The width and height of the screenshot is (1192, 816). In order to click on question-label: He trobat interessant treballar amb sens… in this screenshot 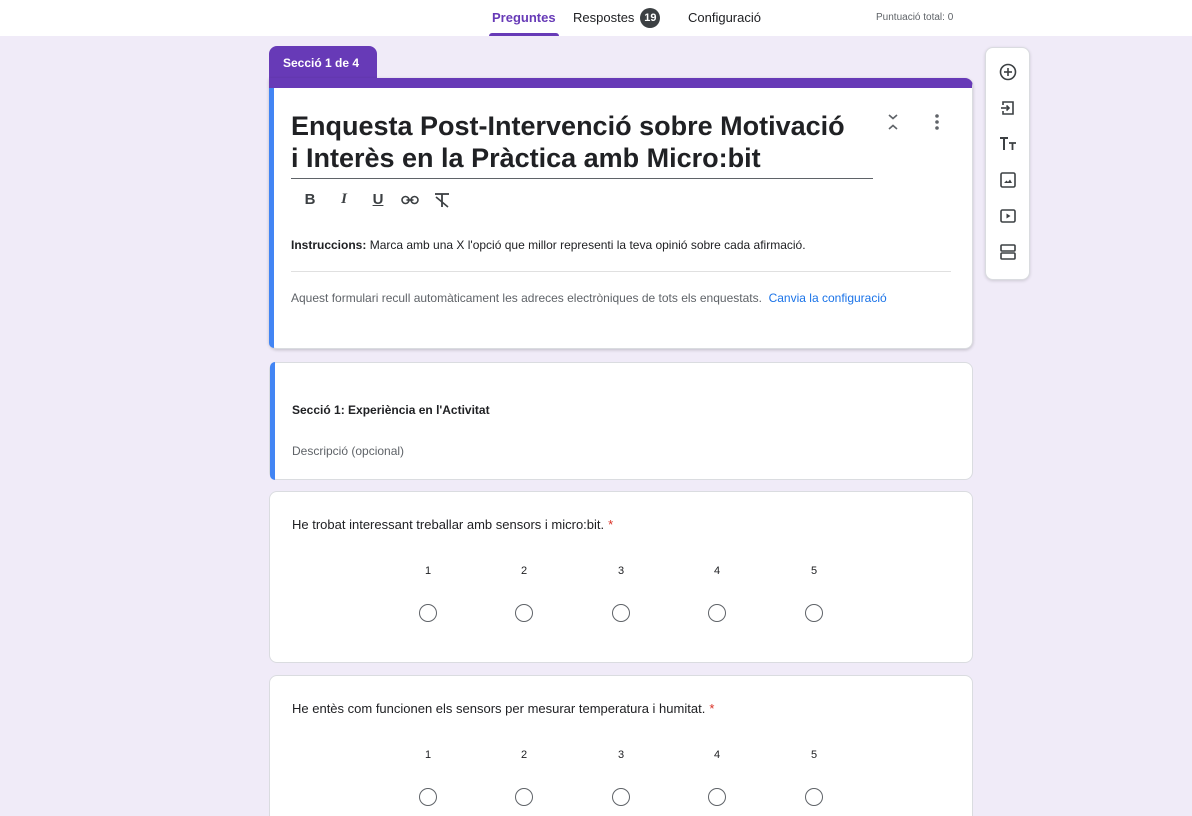, I will do `click(448, 524)`.